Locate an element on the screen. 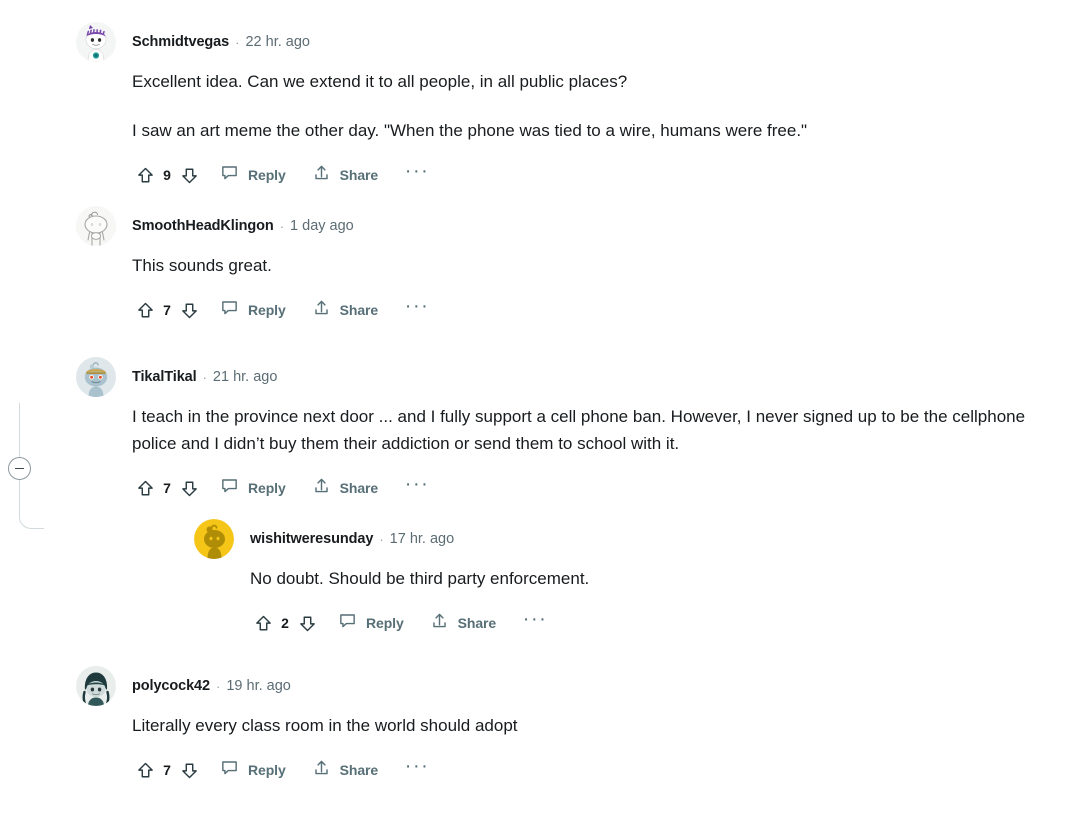 The image size is (1080, 839). comment-author: wishitweresunday is located at coordinates (311, 539).